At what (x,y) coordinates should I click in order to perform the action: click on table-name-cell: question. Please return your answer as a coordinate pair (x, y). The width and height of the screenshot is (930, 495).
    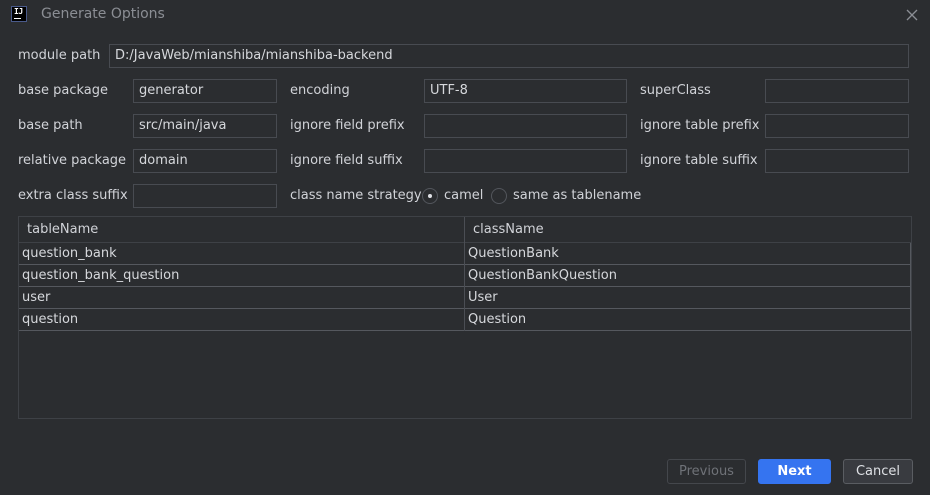
    Looking at the image, I should click on (50, 319).